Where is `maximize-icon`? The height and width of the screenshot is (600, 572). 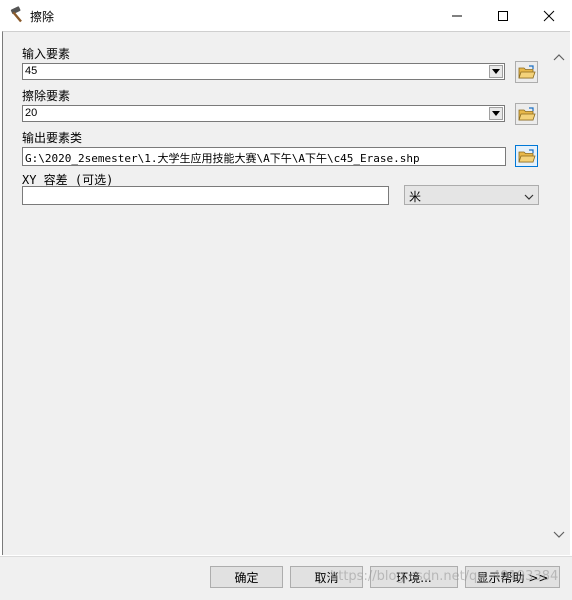 maximize-icon is located at coordinates (503, 15).